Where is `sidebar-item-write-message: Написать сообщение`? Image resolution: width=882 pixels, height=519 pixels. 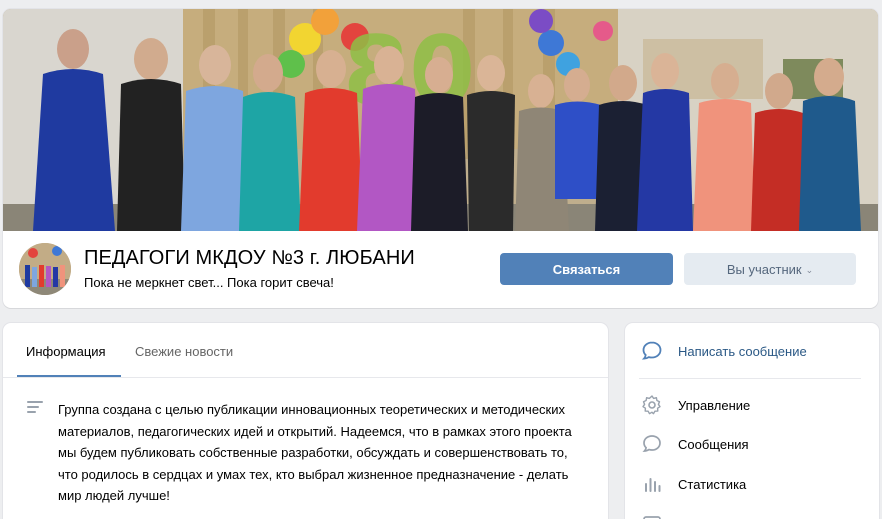 sidebar-item-write-message: Написать сообщение is located at coordinates (724, 351).